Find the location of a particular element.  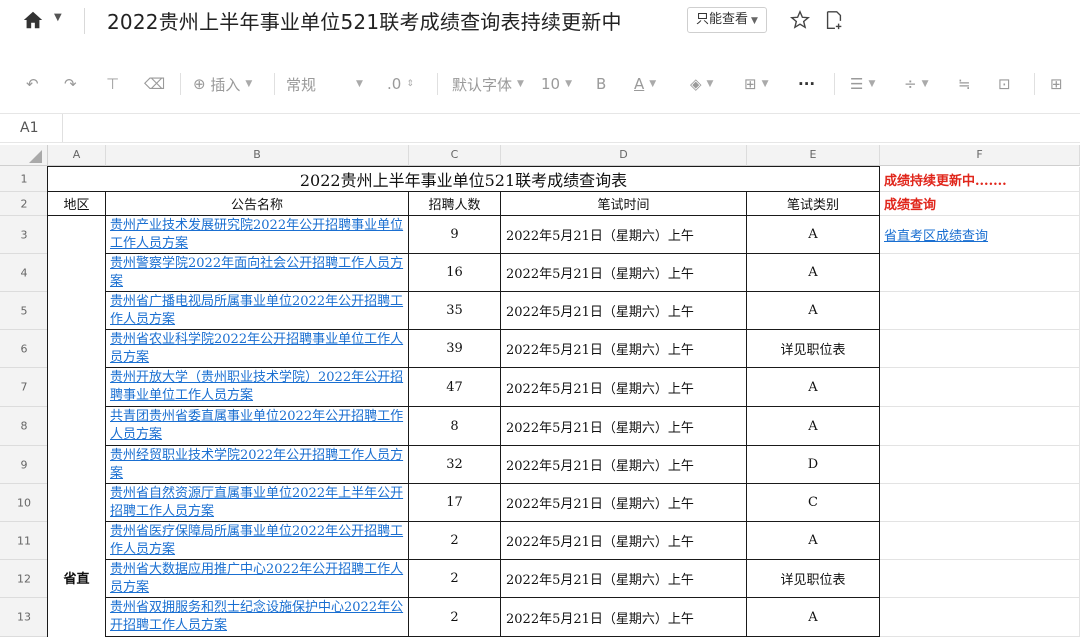

announcement-link: 贵州省大数据应用推广中心2022年公开招聘工作人员方案 is located at coordinates (257, 579).